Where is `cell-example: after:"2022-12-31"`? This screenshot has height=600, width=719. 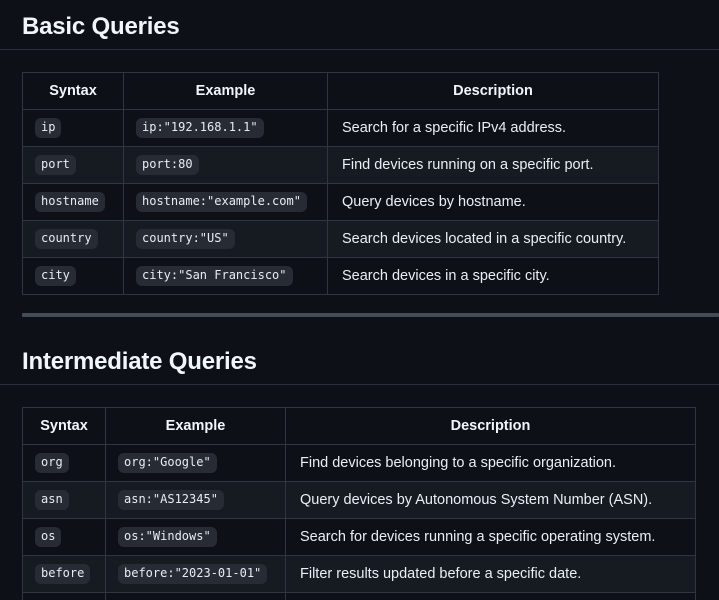
cell-example: after:"2022-12-31" is located at coordinates (195, 596).